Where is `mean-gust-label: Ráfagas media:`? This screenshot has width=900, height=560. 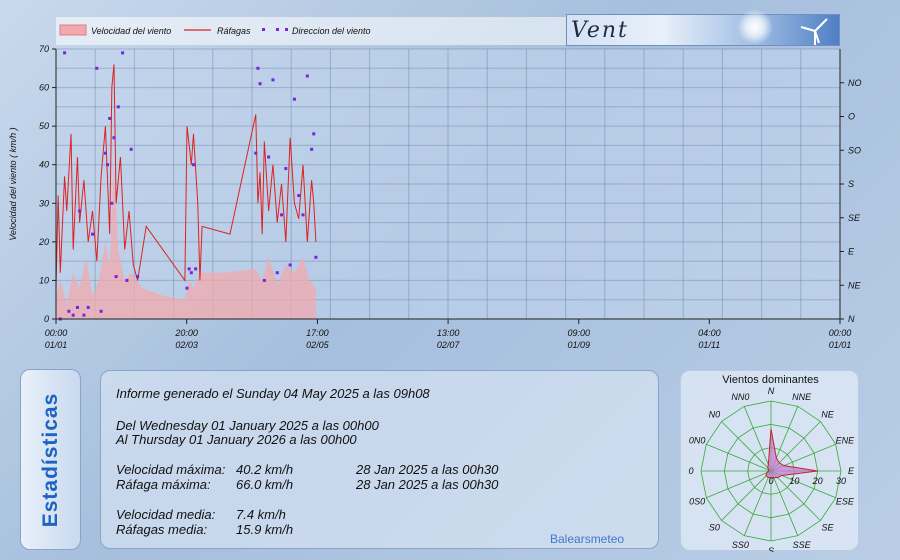
mean-gust-label: Ráfagas media: is located at coordinates (162, 529).